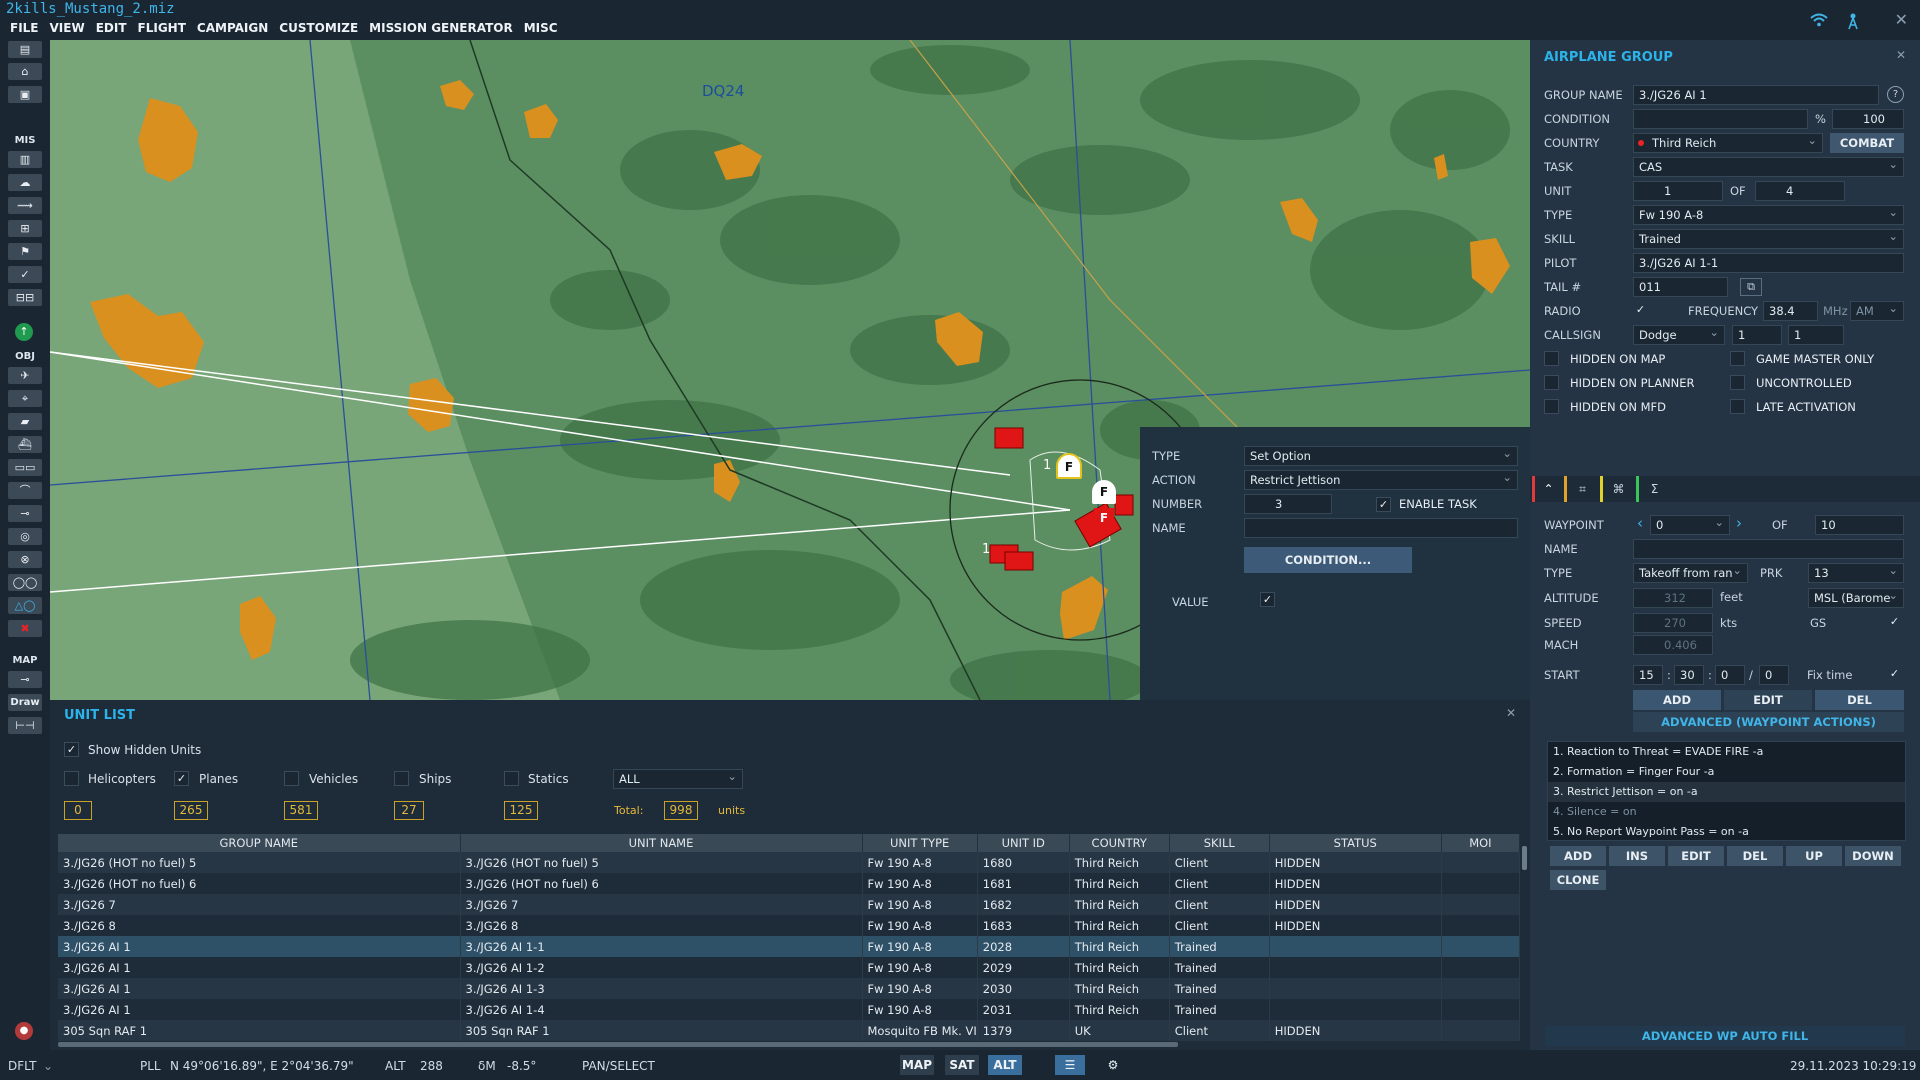 The height and width of the screenshot is (1080, 1920). Describe the element at coordinates (920, 843) in the screenshot. I see `column-header-unit-type: UNIT TYPE` at that location.